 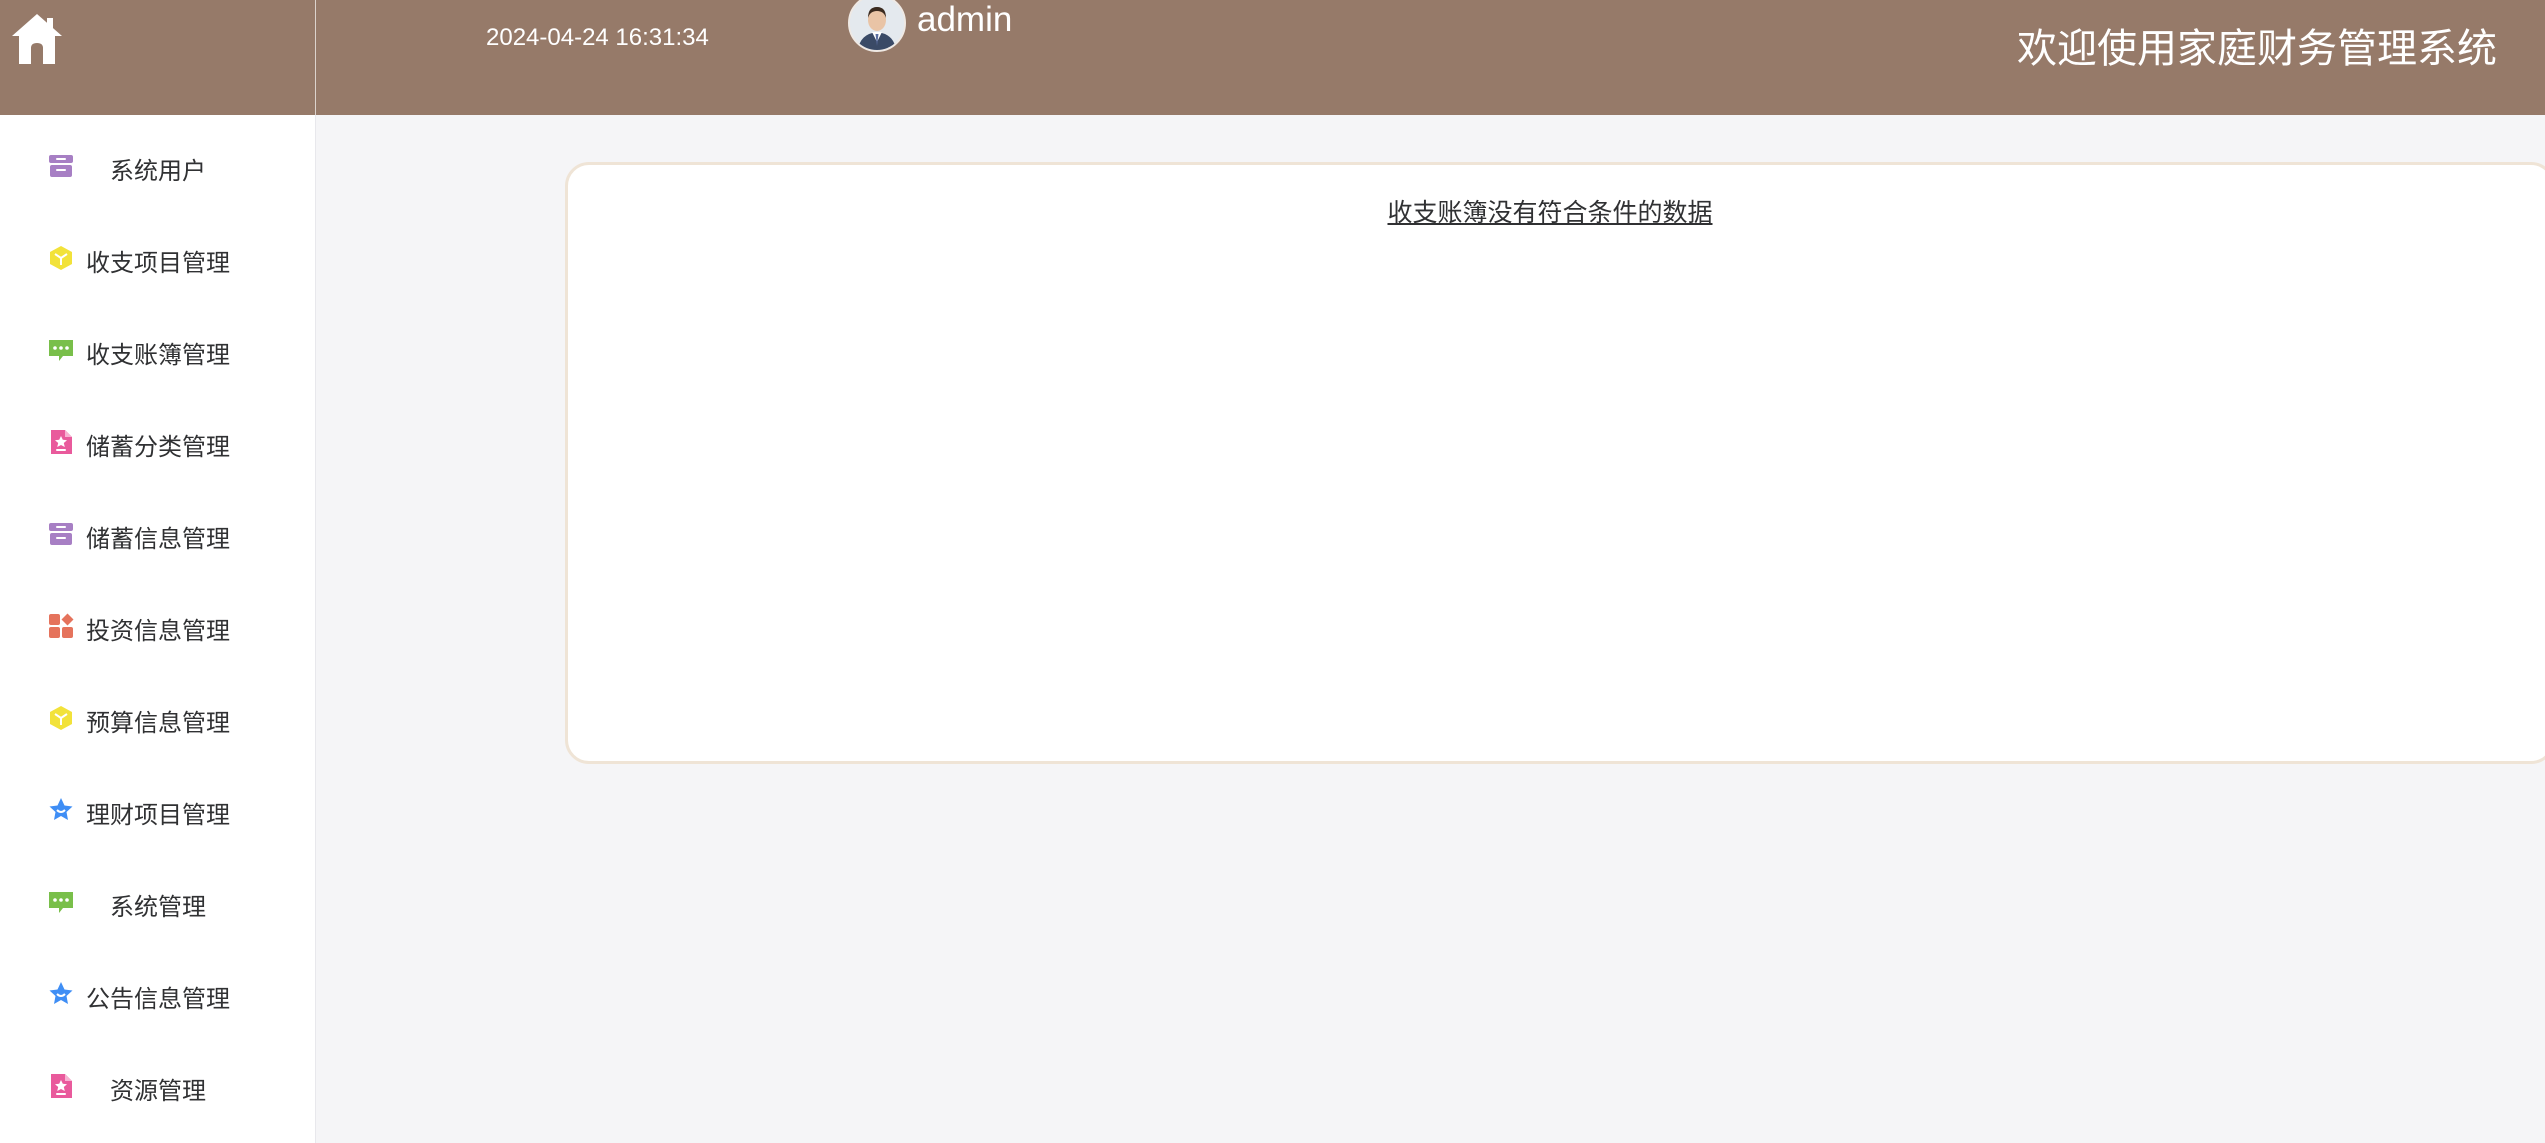 What do you see at coordinates (37, 39) in the screenshot?
I see `home-icon` at bounding box center [37, 39].